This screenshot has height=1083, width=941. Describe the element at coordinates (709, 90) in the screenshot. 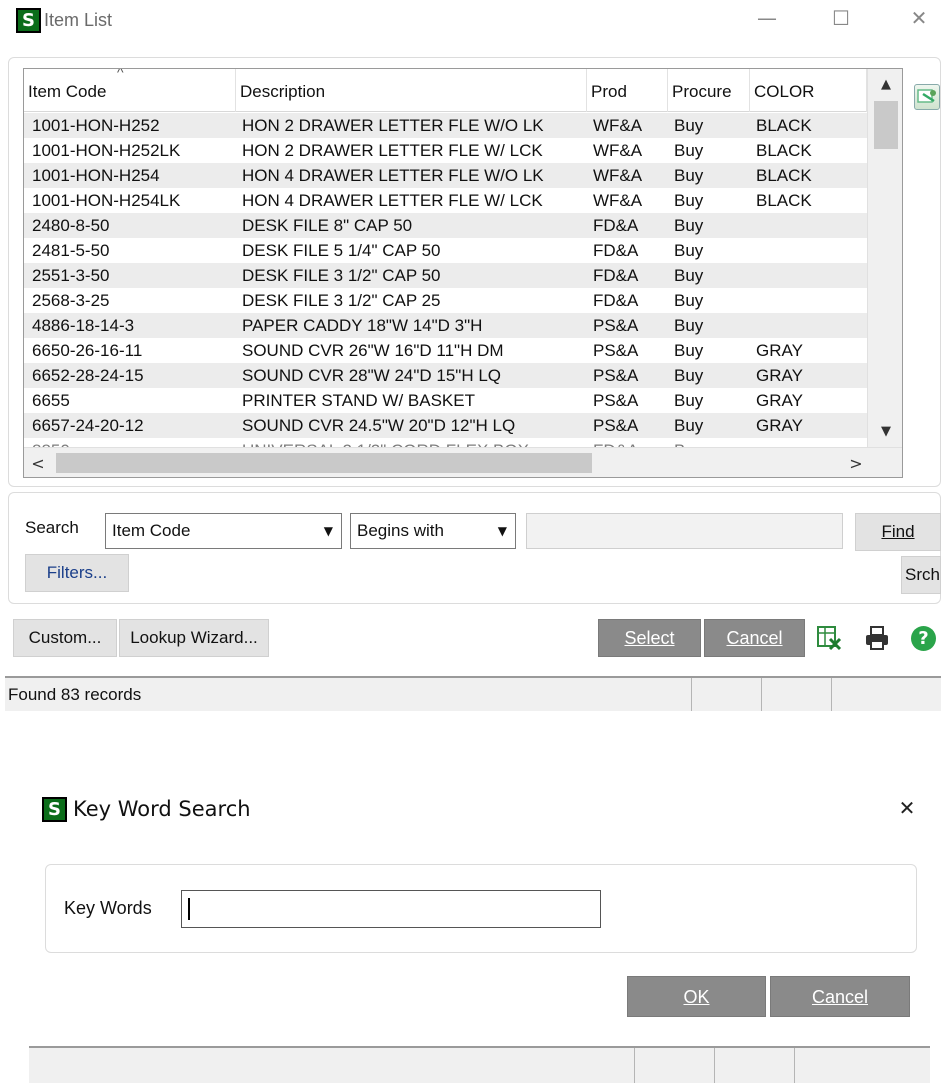

I see `column-header-procure: Procure` at that location.